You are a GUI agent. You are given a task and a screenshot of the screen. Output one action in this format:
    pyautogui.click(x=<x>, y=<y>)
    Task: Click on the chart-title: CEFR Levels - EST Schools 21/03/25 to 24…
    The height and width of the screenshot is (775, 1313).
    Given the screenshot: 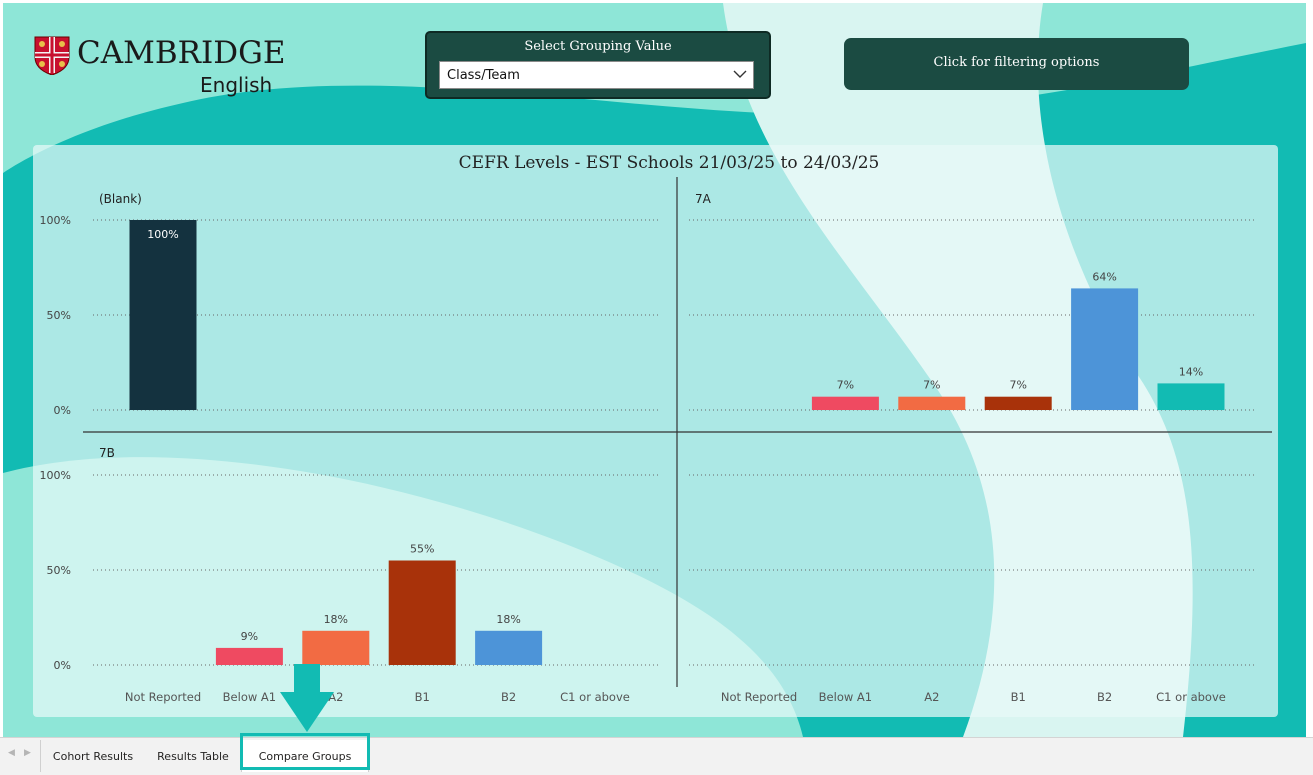 What is the action you would take?
    pyautogui.click(x=669, y=163)
    